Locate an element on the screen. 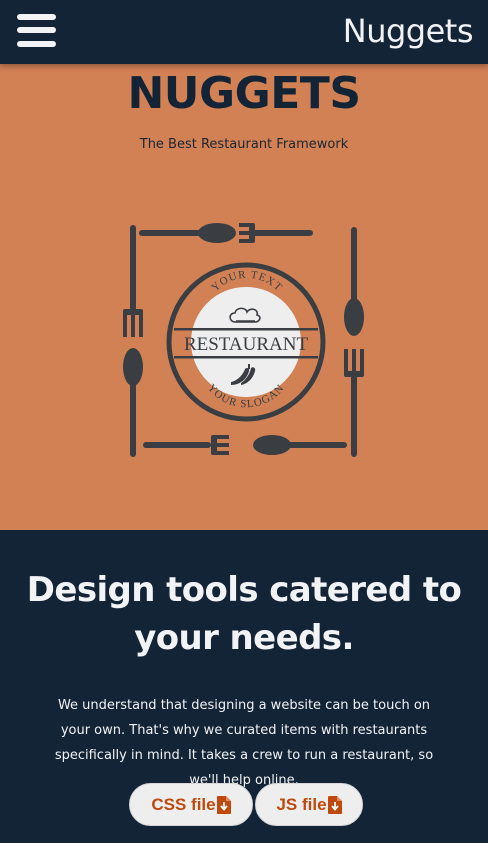 The width and height of the screenshot is (488, 843). top-nav-bar: Nuggets is located at coordinates (244, 32).